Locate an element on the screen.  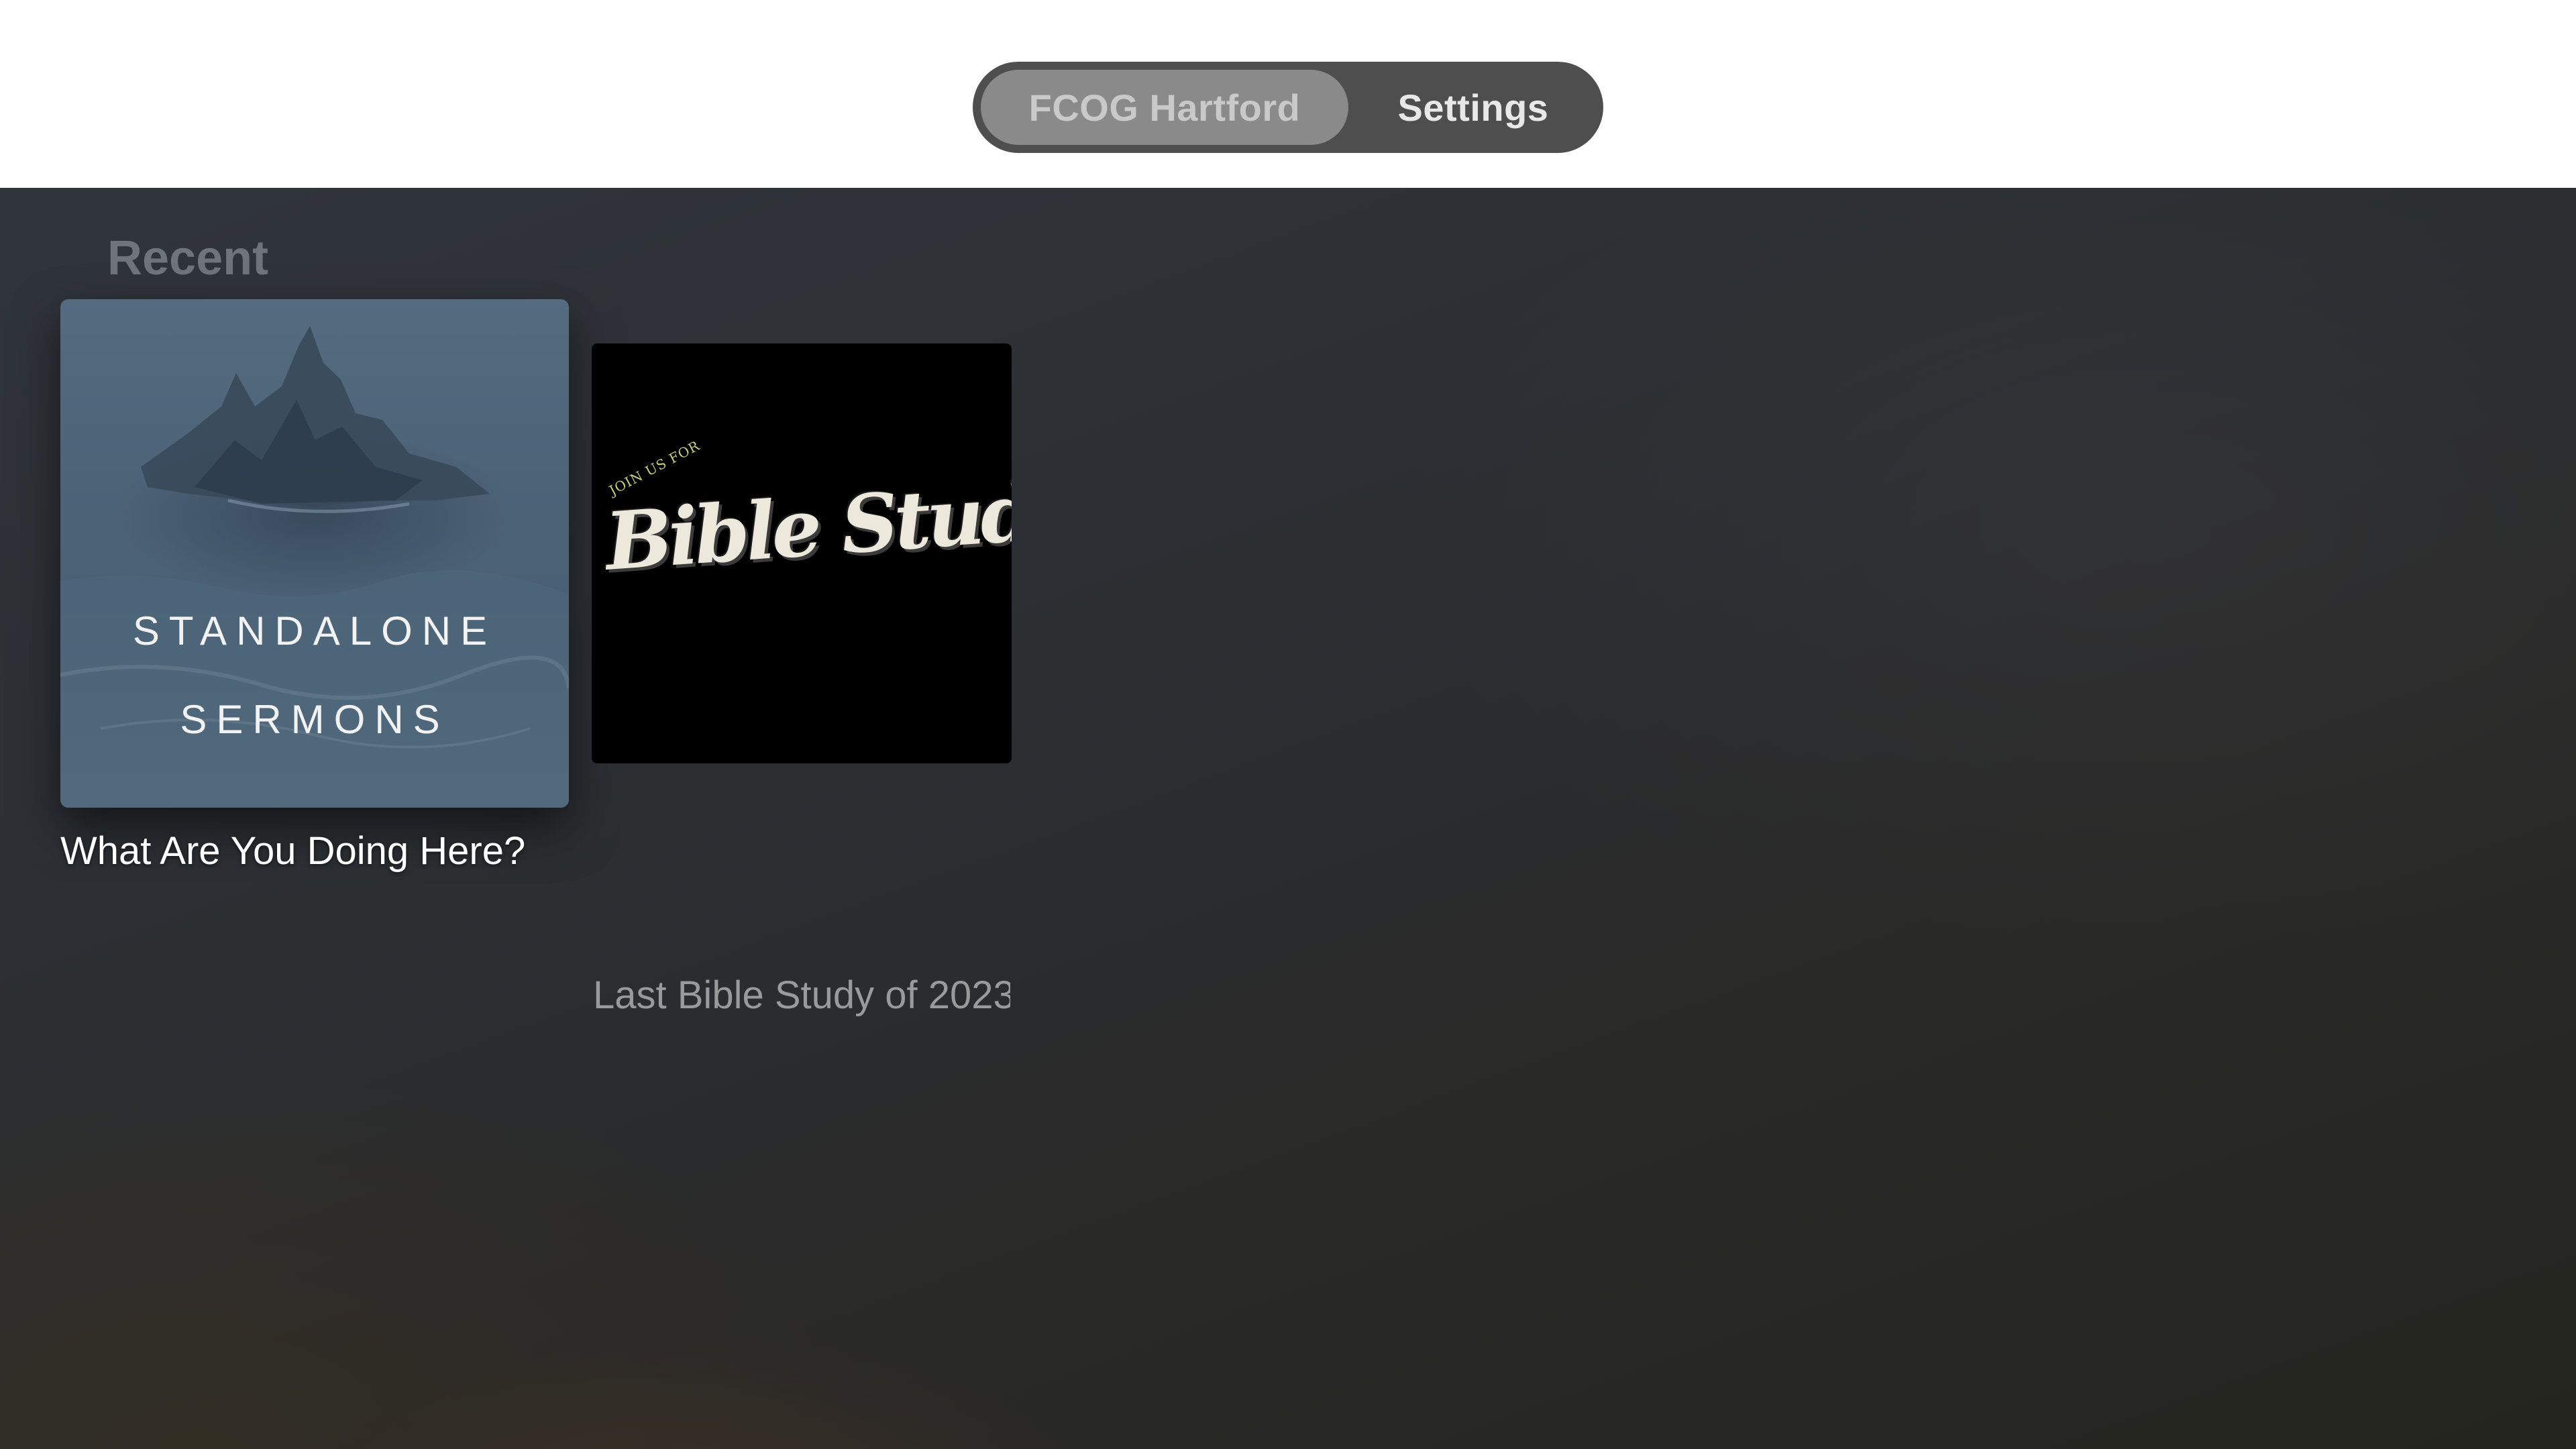
artwork-text-line: SERMONS is located at coordinates (314, 719).